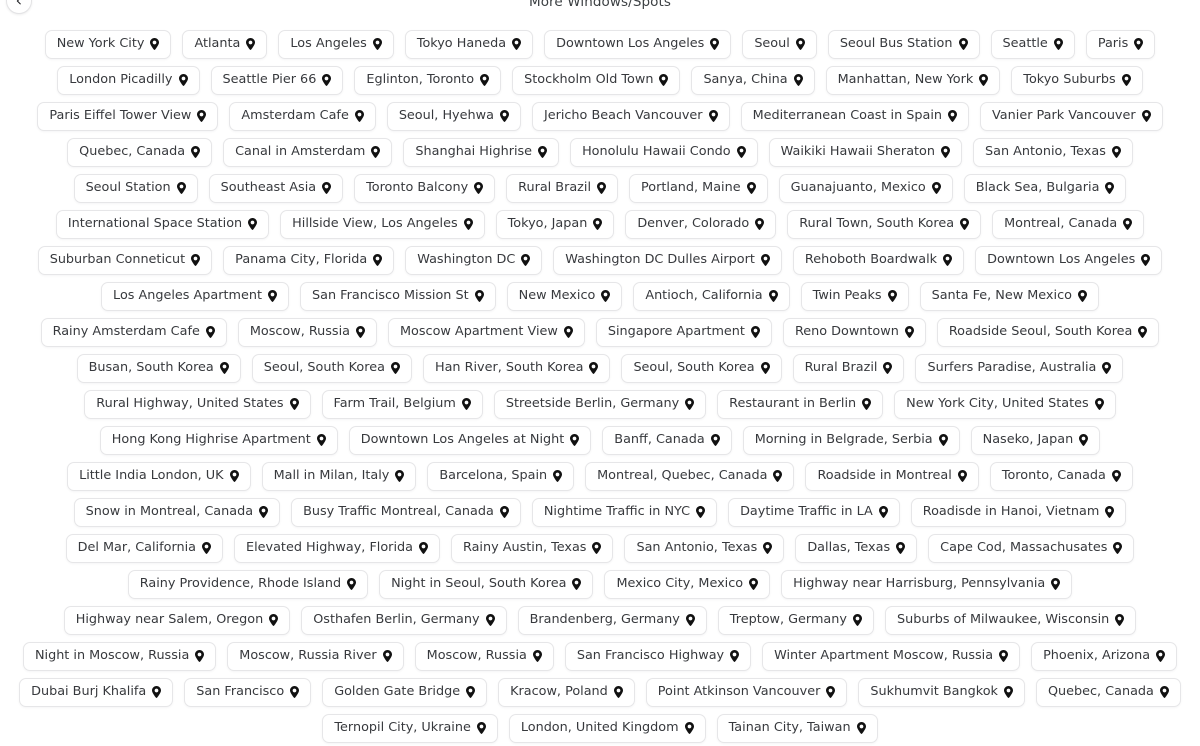 The height and width of the screenshot is (746, 1200). I want to click on spot-pill: Tainan City, Taiwan, so click(797, 728).